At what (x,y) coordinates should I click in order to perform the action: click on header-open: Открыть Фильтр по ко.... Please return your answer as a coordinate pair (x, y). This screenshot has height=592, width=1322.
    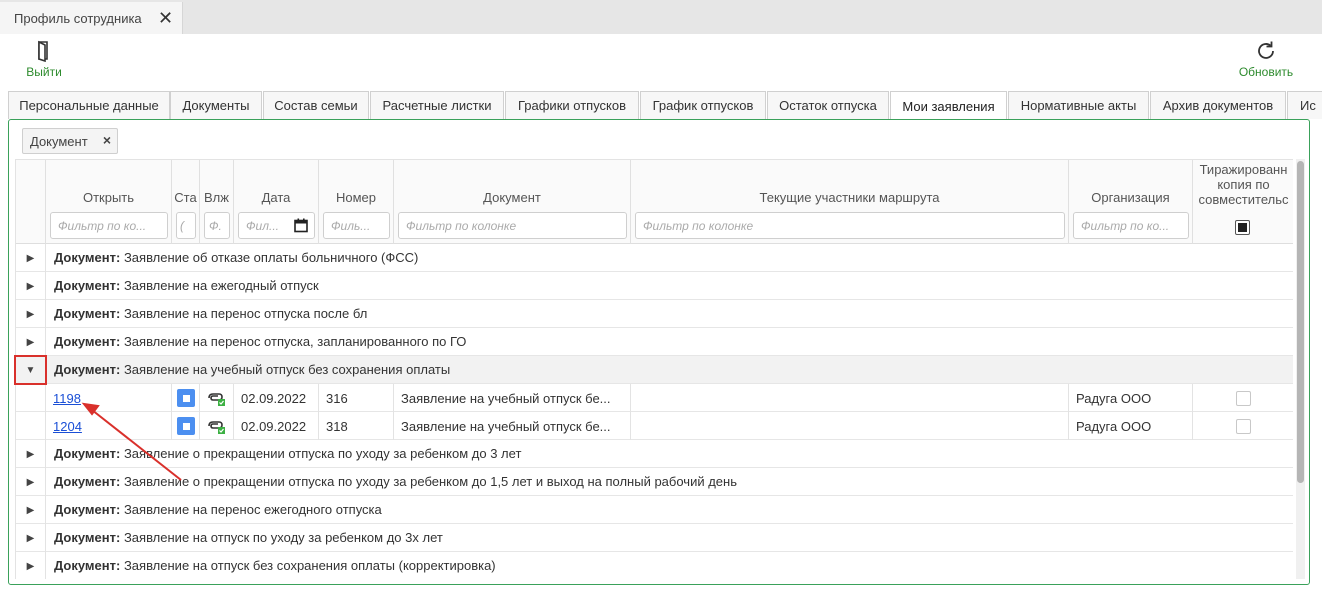
    Looking at the image, I should click on (109, 202).